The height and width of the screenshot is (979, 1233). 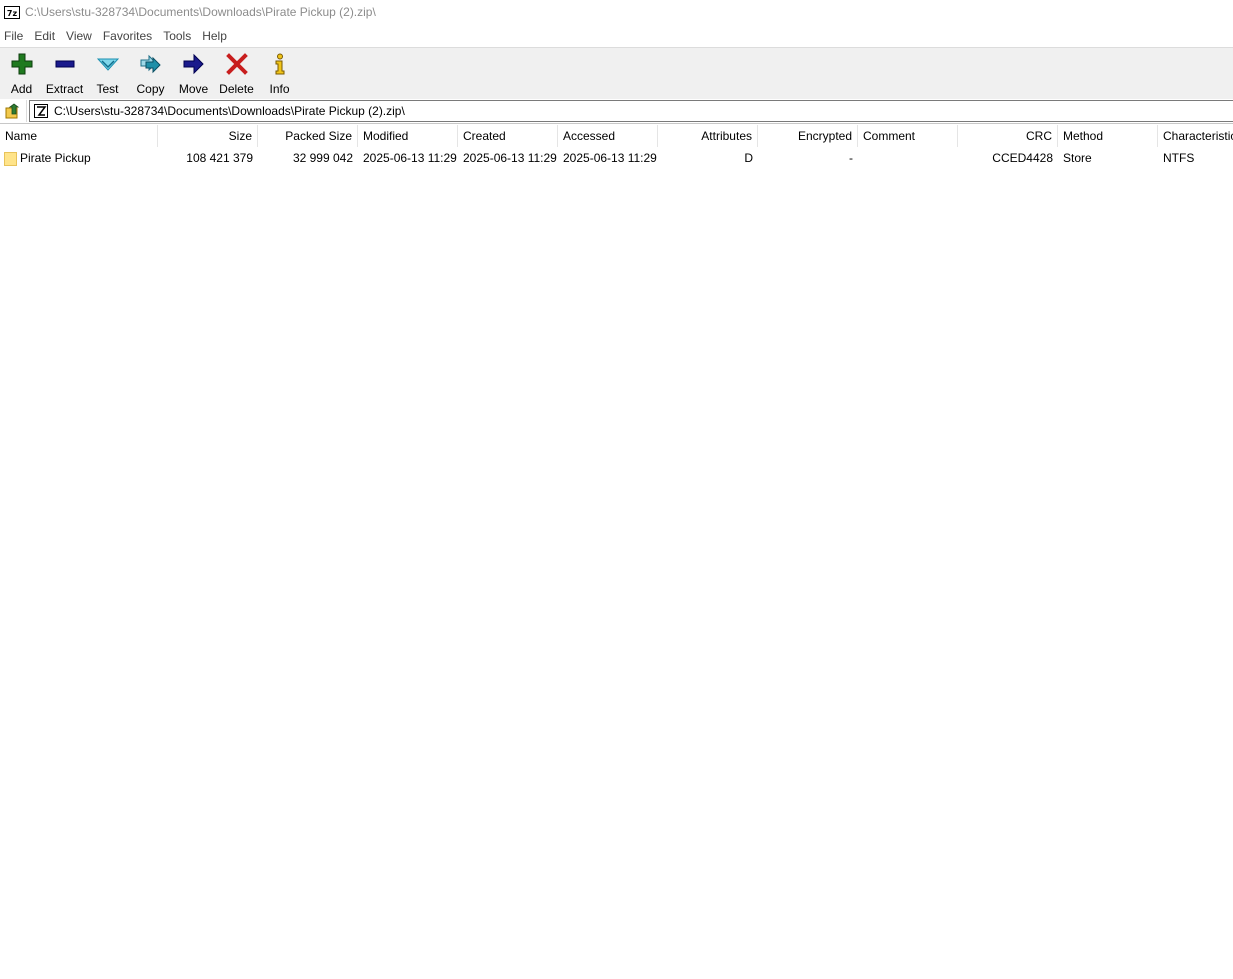 What do you see at coordinates (280, 64) in the screenshot?
I see `info-icon` at bounding box center [280, 64].